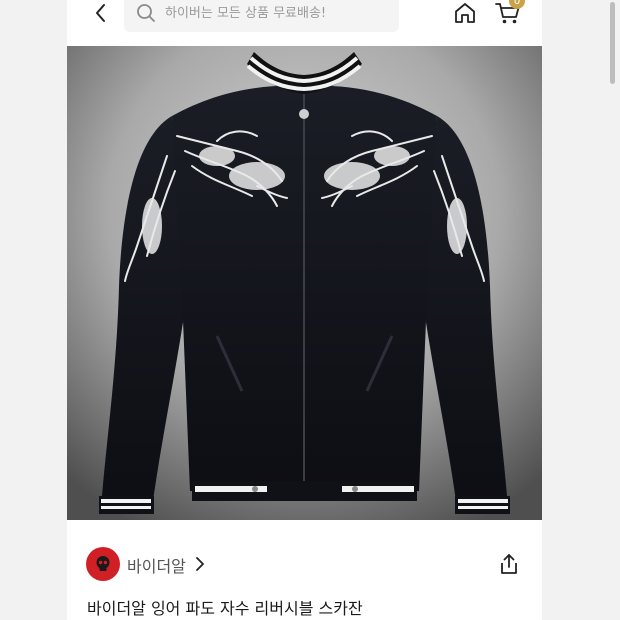 This screenshot has width=620, height=620. I want to click on top-bar: 0, so click(304, 23).